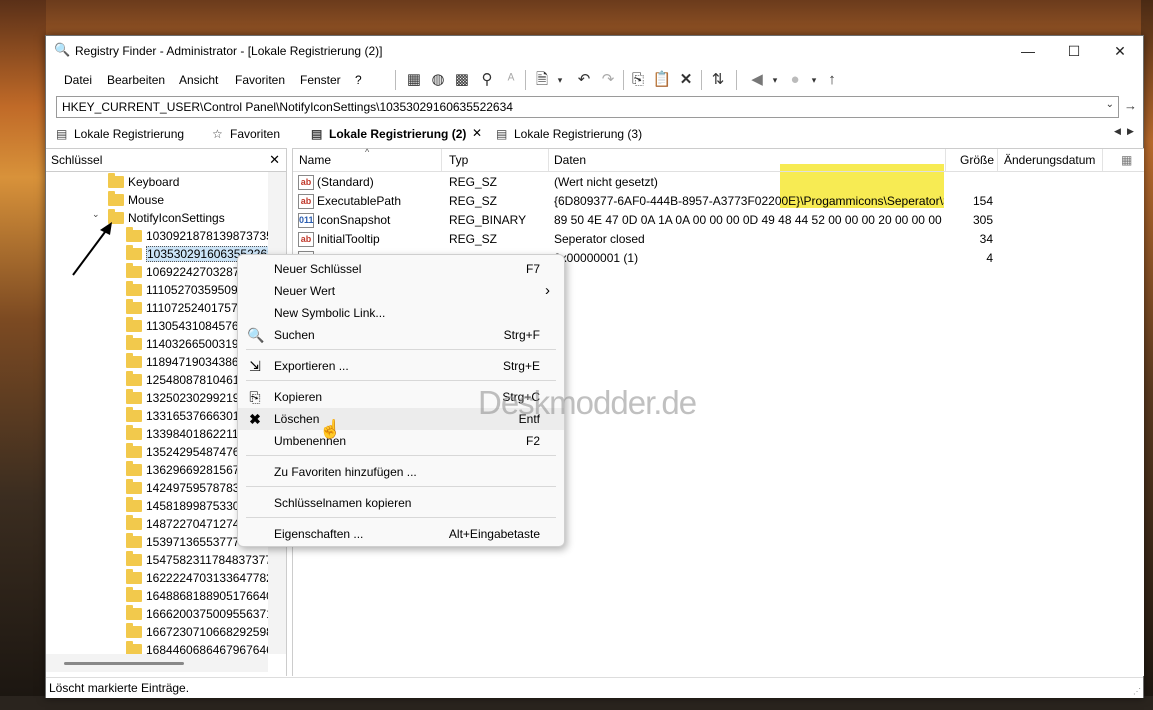  I want to click on tree-item: 153971365537772, so click(186, 542).